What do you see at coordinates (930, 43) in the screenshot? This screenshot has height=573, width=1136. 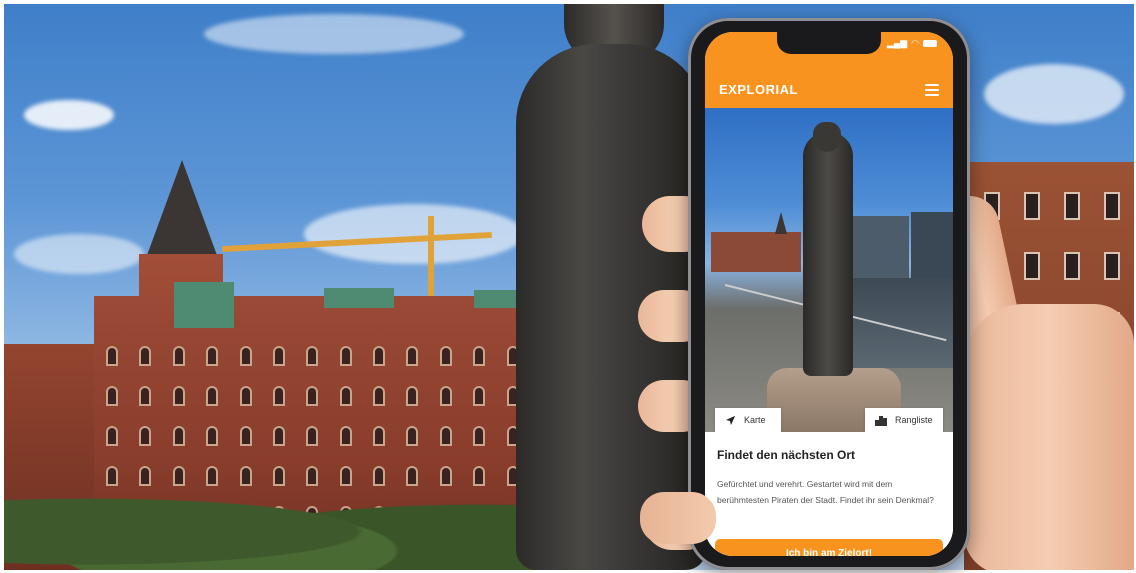 I see `battery-icon` at bounding box center [930, 43].